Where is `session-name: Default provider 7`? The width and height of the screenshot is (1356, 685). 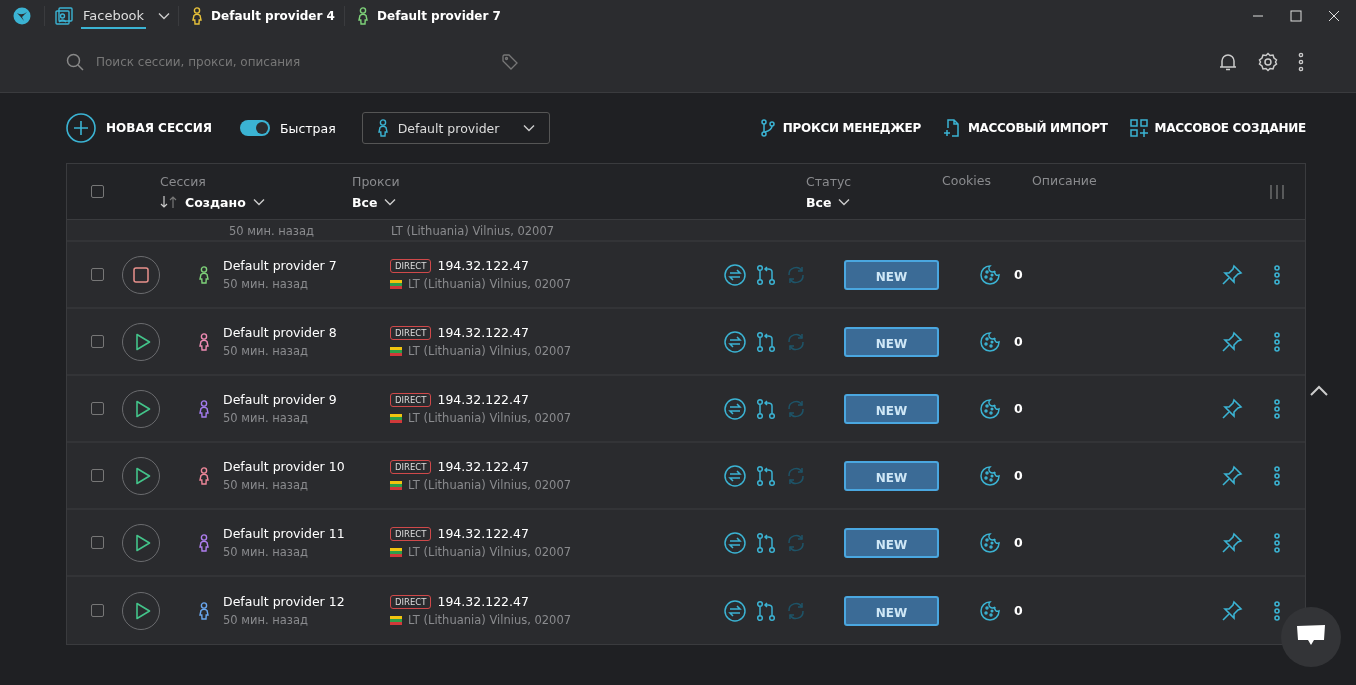 session-name: Default provider 7 is located at coordinates (280, 265).